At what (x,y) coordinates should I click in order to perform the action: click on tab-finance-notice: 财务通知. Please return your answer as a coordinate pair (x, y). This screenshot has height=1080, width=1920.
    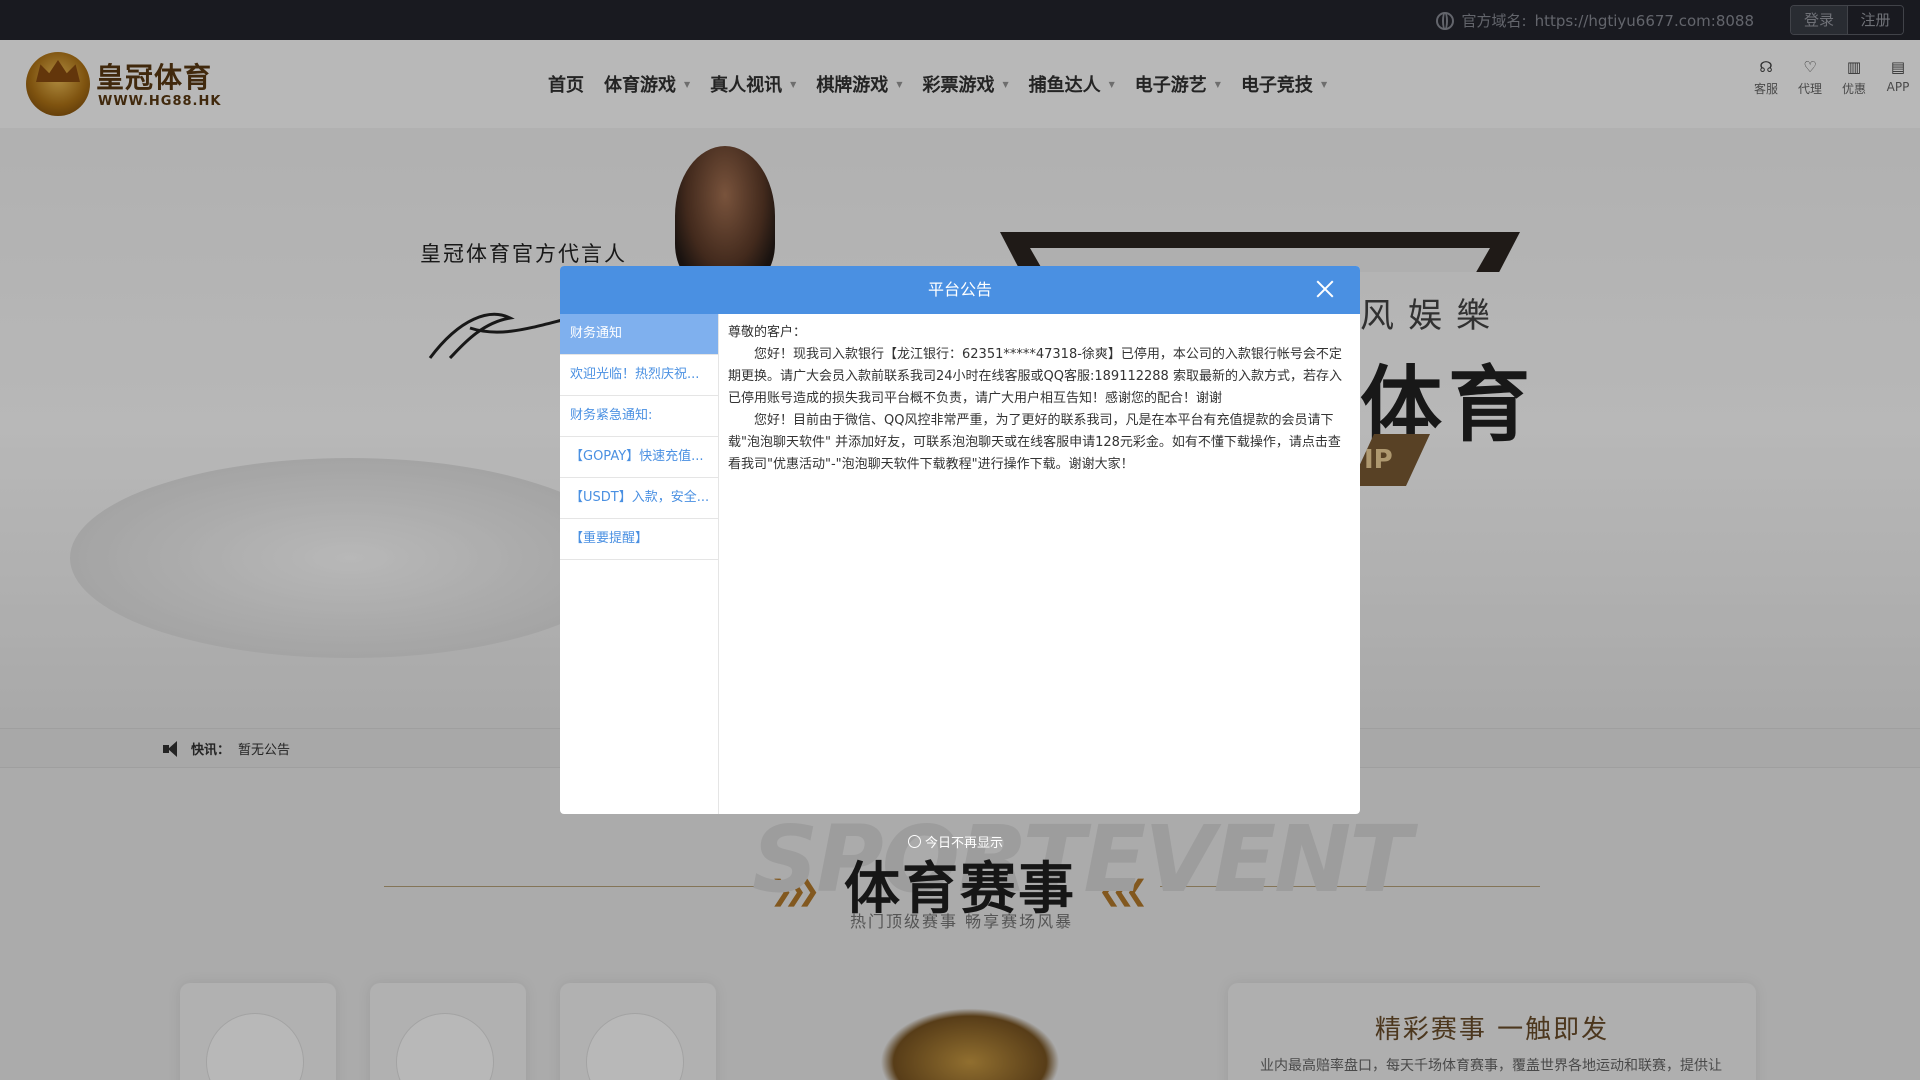
    Looking at the image, I should click on (639, 334).